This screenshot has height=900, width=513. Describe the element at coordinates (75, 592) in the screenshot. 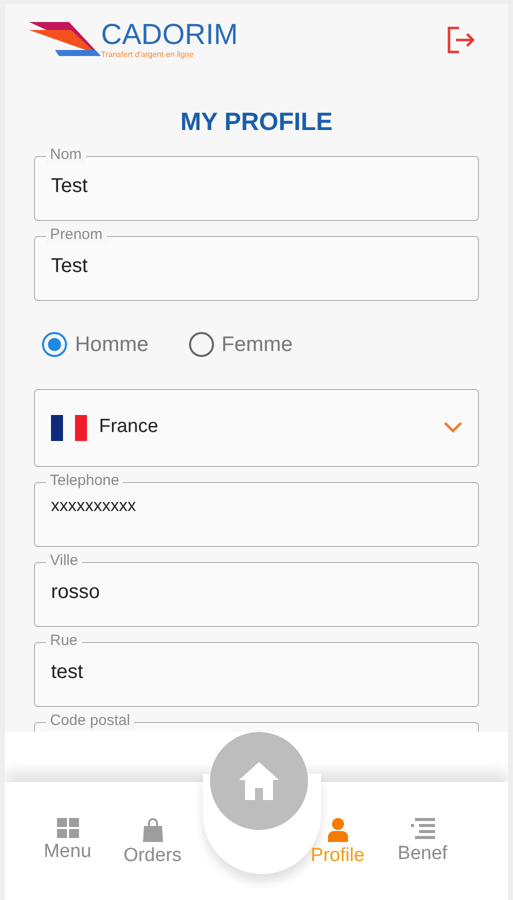

I see `field-value: rosso` at that location.